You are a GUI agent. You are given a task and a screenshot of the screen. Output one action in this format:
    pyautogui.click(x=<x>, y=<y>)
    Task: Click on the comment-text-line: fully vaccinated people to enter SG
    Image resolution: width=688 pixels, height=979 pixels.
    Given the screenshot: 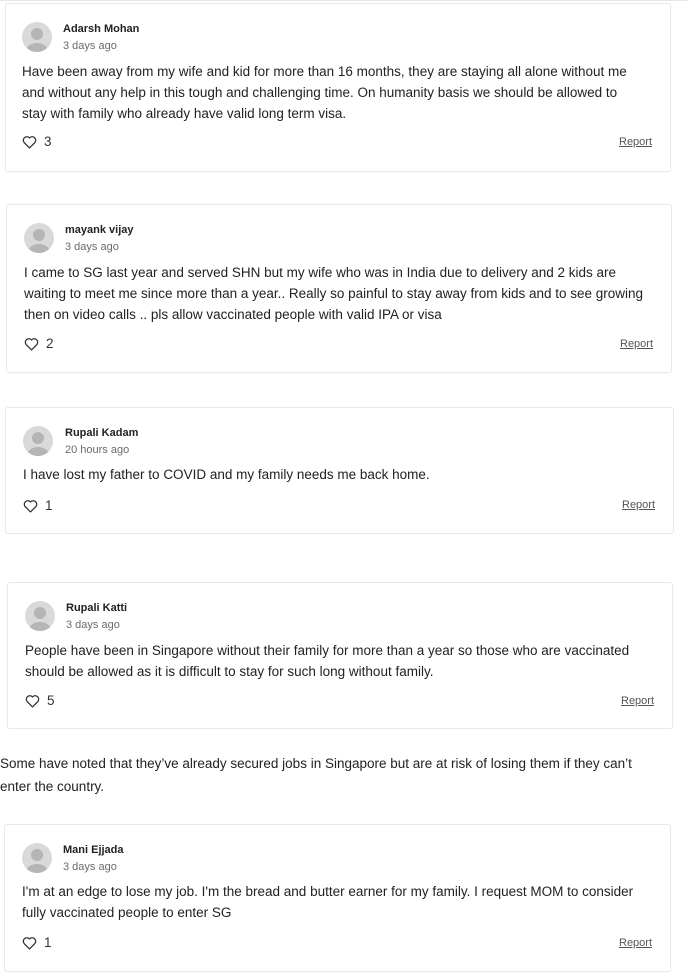 What is the action you would take?
    pyautogui.click(x=127, y=912)
    